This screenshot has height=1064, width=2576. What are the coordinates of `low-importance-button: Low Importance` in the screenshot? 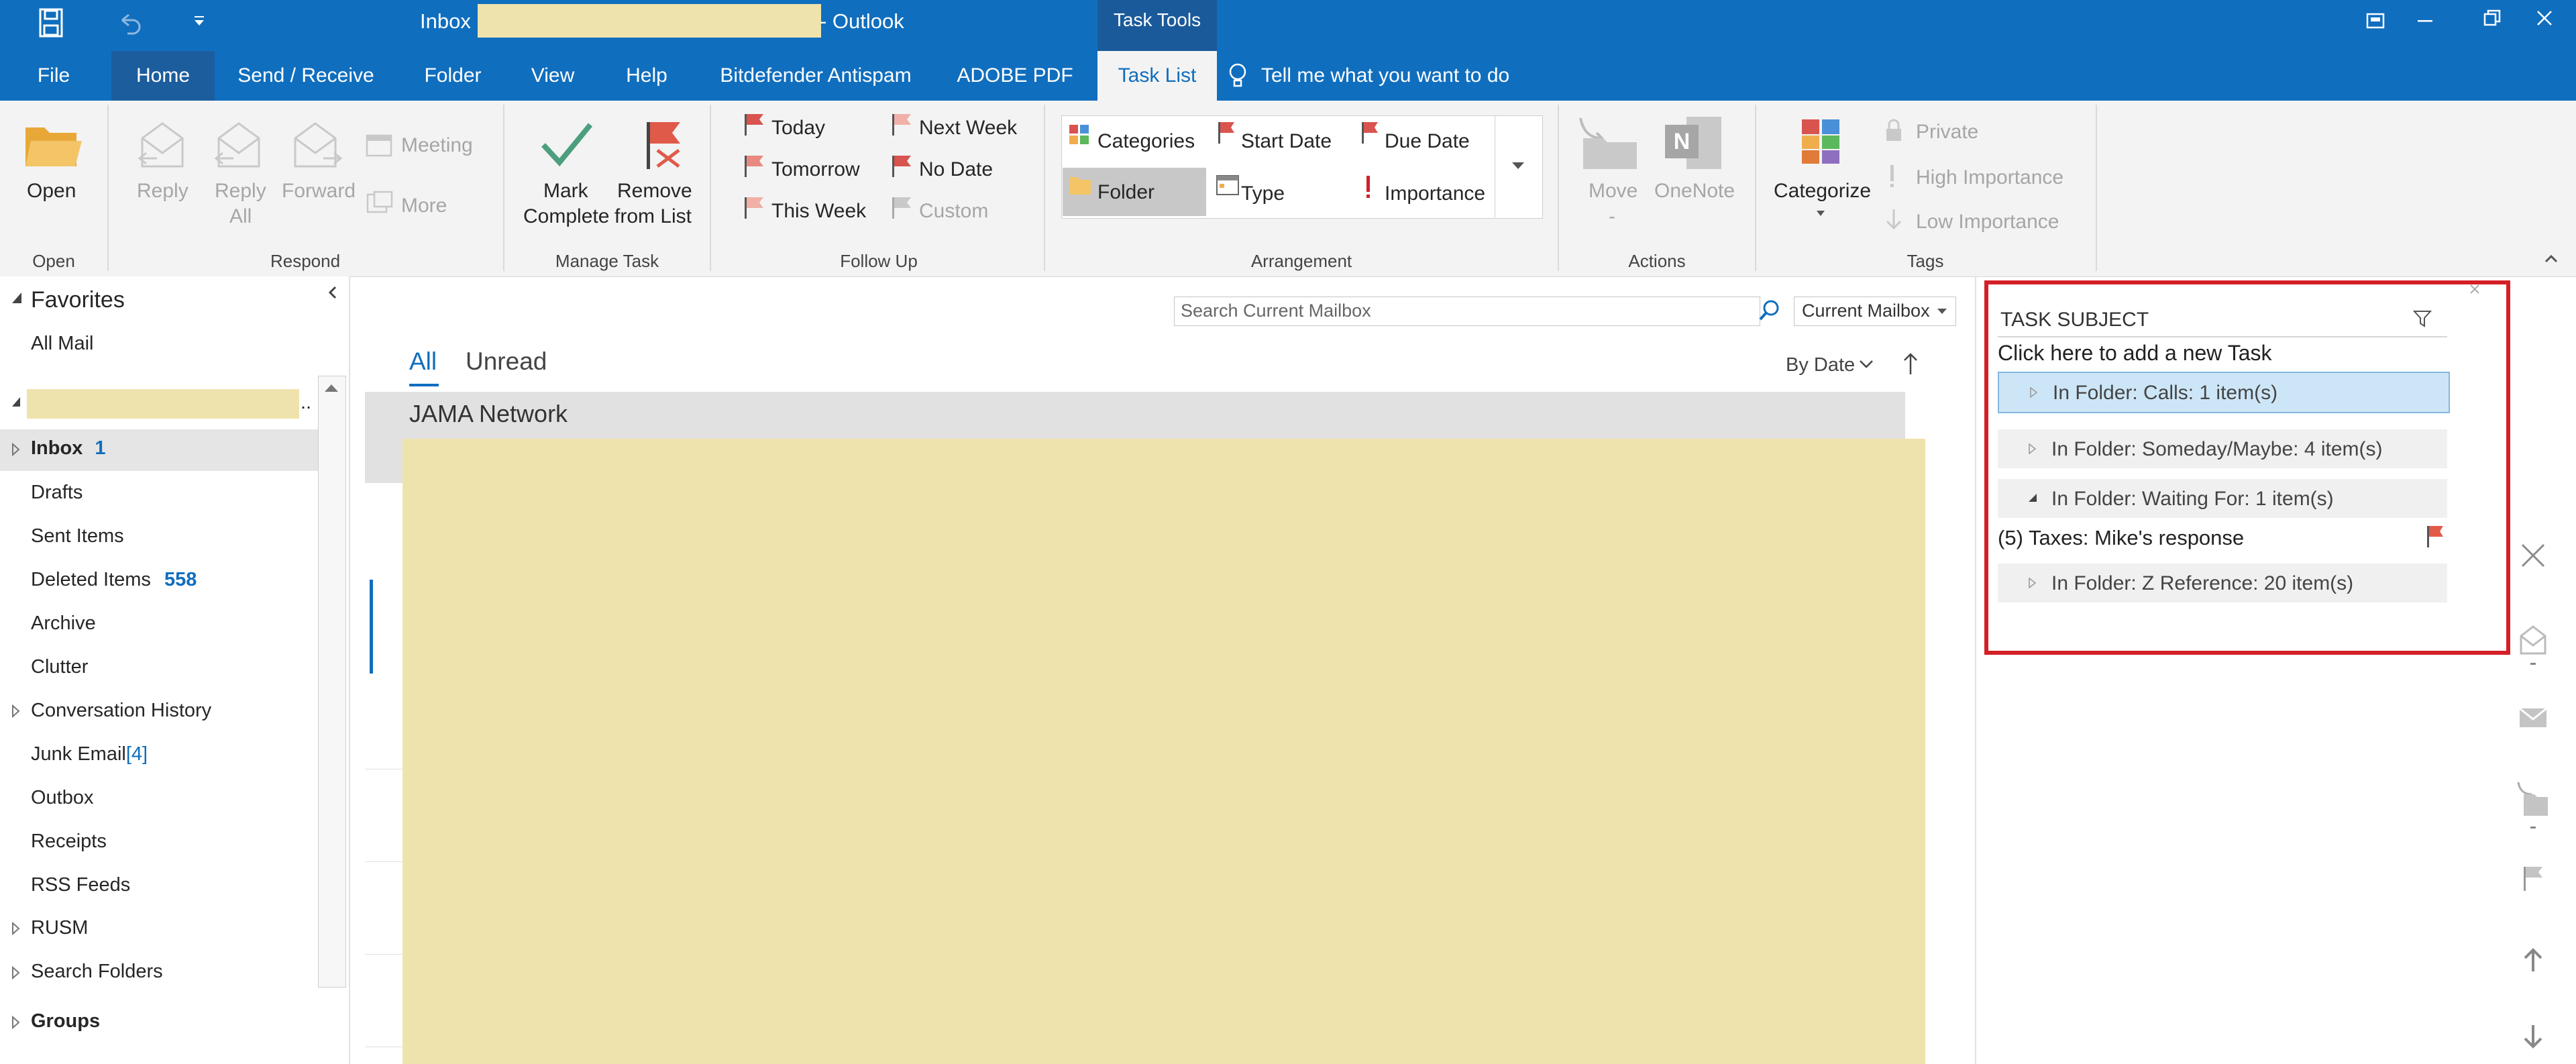 It's located at (1987, 222).